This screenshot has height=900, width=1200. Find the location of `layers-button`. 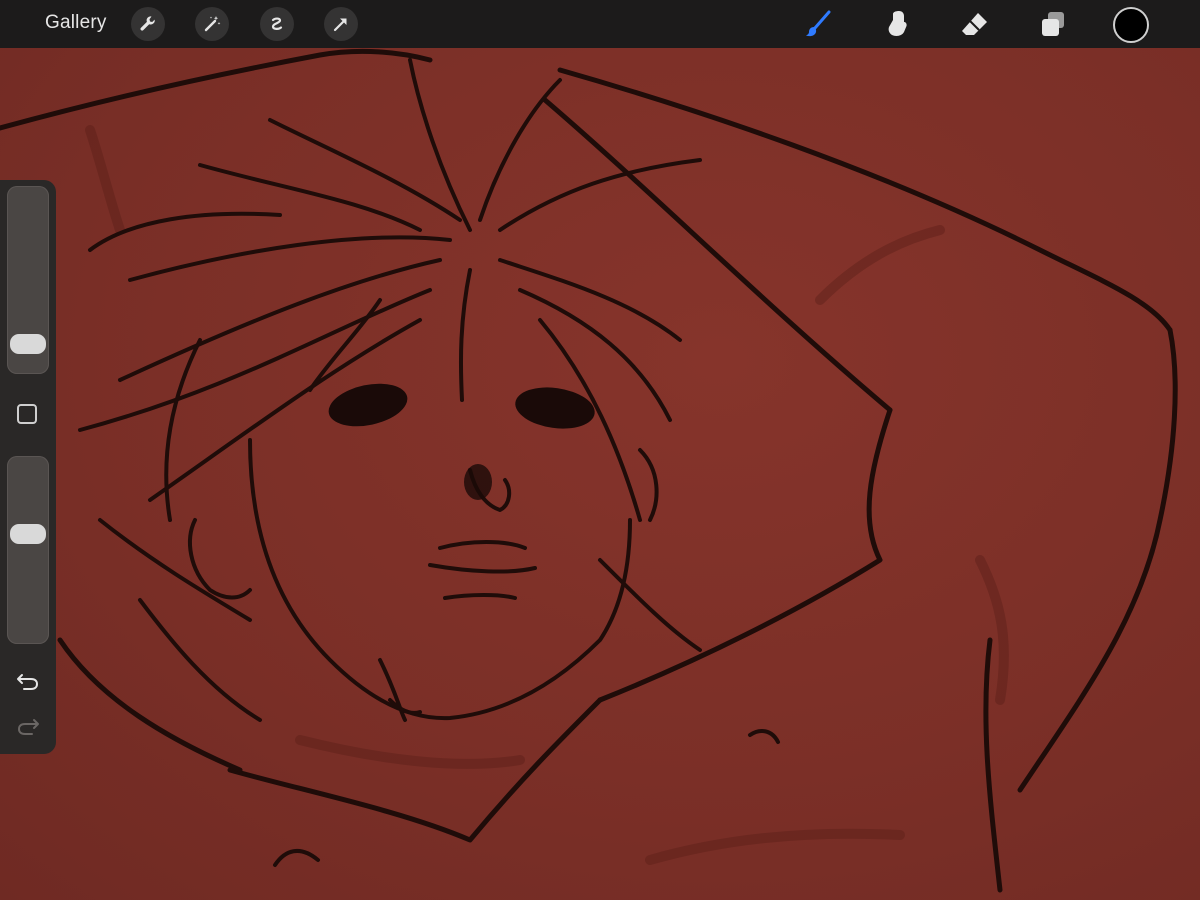

layers-button is located at coordinates (1053, 24).